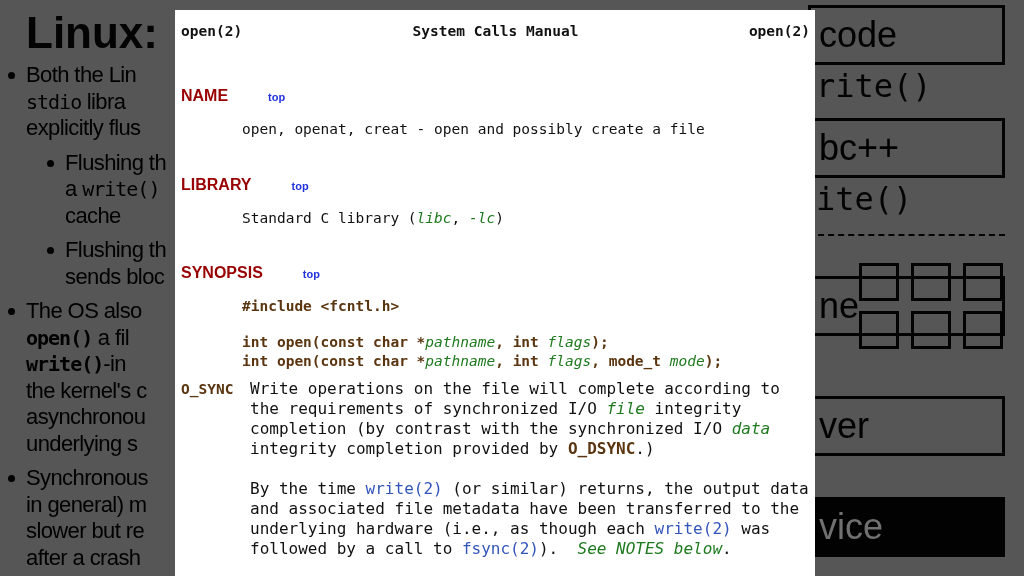  Describe the element at coordinates (205, 96) in the screenshot. I see `section-heading: NAME` at that location.